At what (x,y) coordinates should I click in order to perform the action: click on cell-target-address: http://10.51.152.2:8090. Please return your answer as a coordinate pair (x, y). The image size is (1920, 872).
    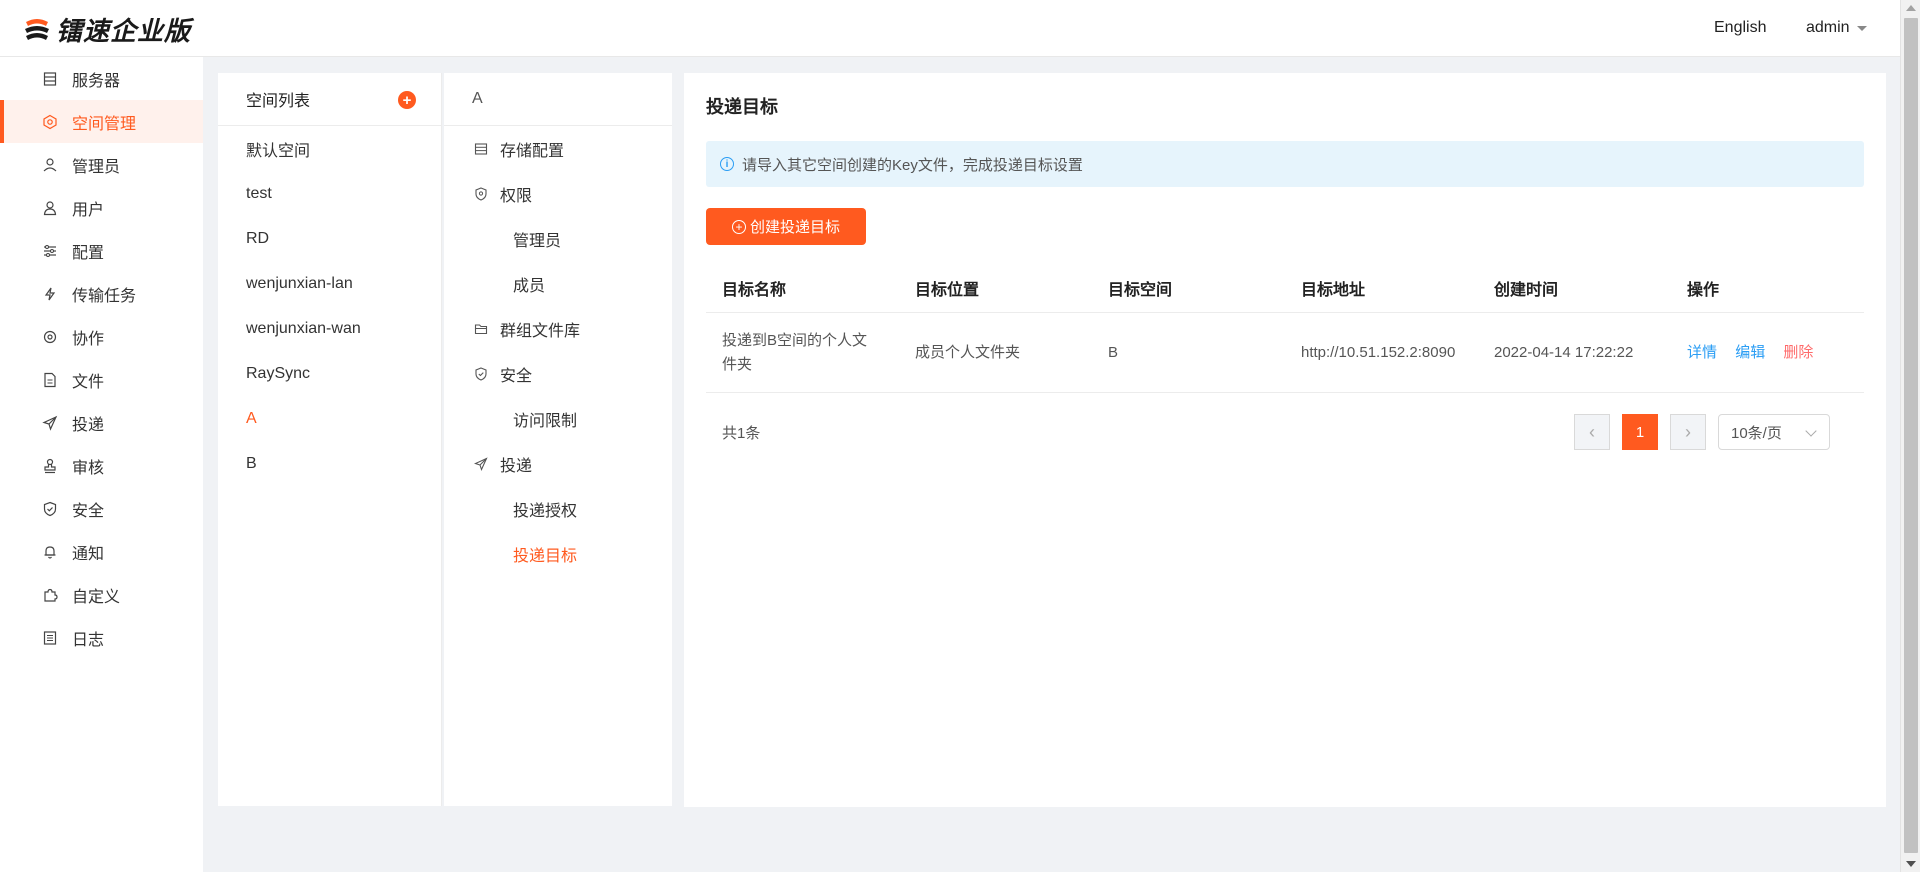
    Looking at the image, I should click on (1378, 352).